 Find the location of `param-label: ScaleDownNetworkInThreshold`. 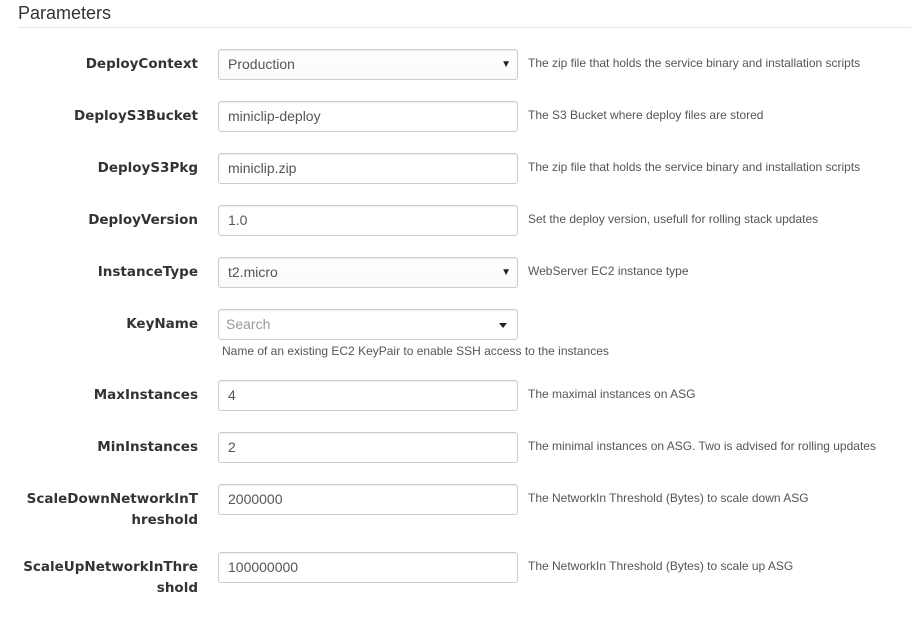

param-label: ScaleDownNetworkInThreshold is located at coordinates (112, 509).